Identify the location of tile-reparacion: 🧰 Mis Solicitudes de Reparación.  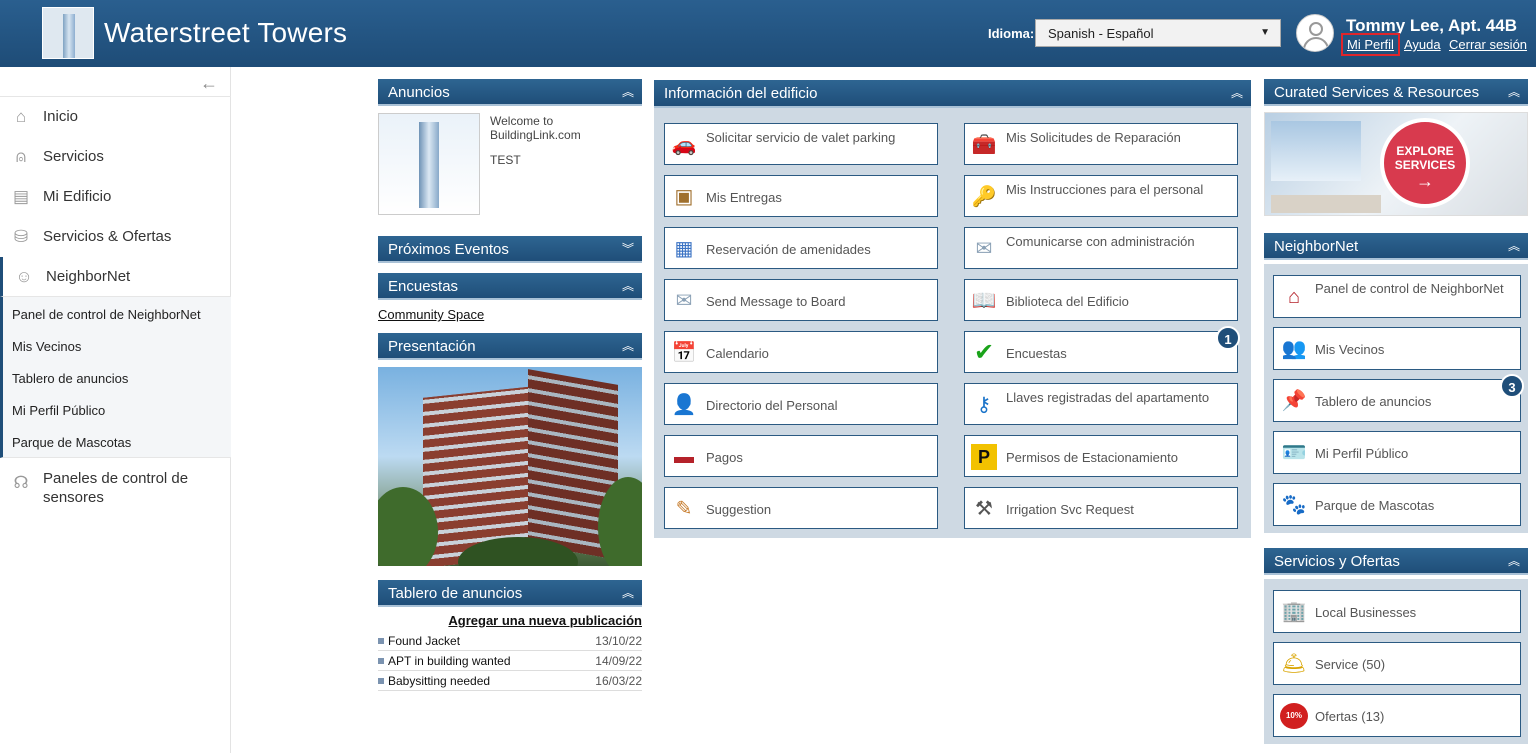
(1101, 144).